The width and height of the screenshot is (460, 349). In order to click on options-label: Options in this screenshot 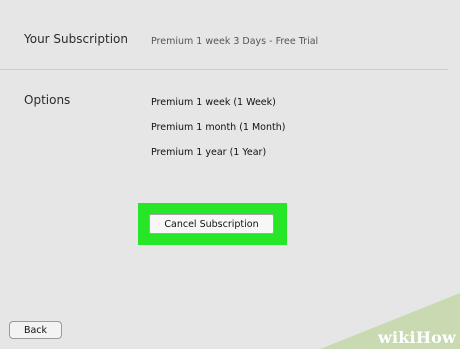, I will do `click(47, 100)`.